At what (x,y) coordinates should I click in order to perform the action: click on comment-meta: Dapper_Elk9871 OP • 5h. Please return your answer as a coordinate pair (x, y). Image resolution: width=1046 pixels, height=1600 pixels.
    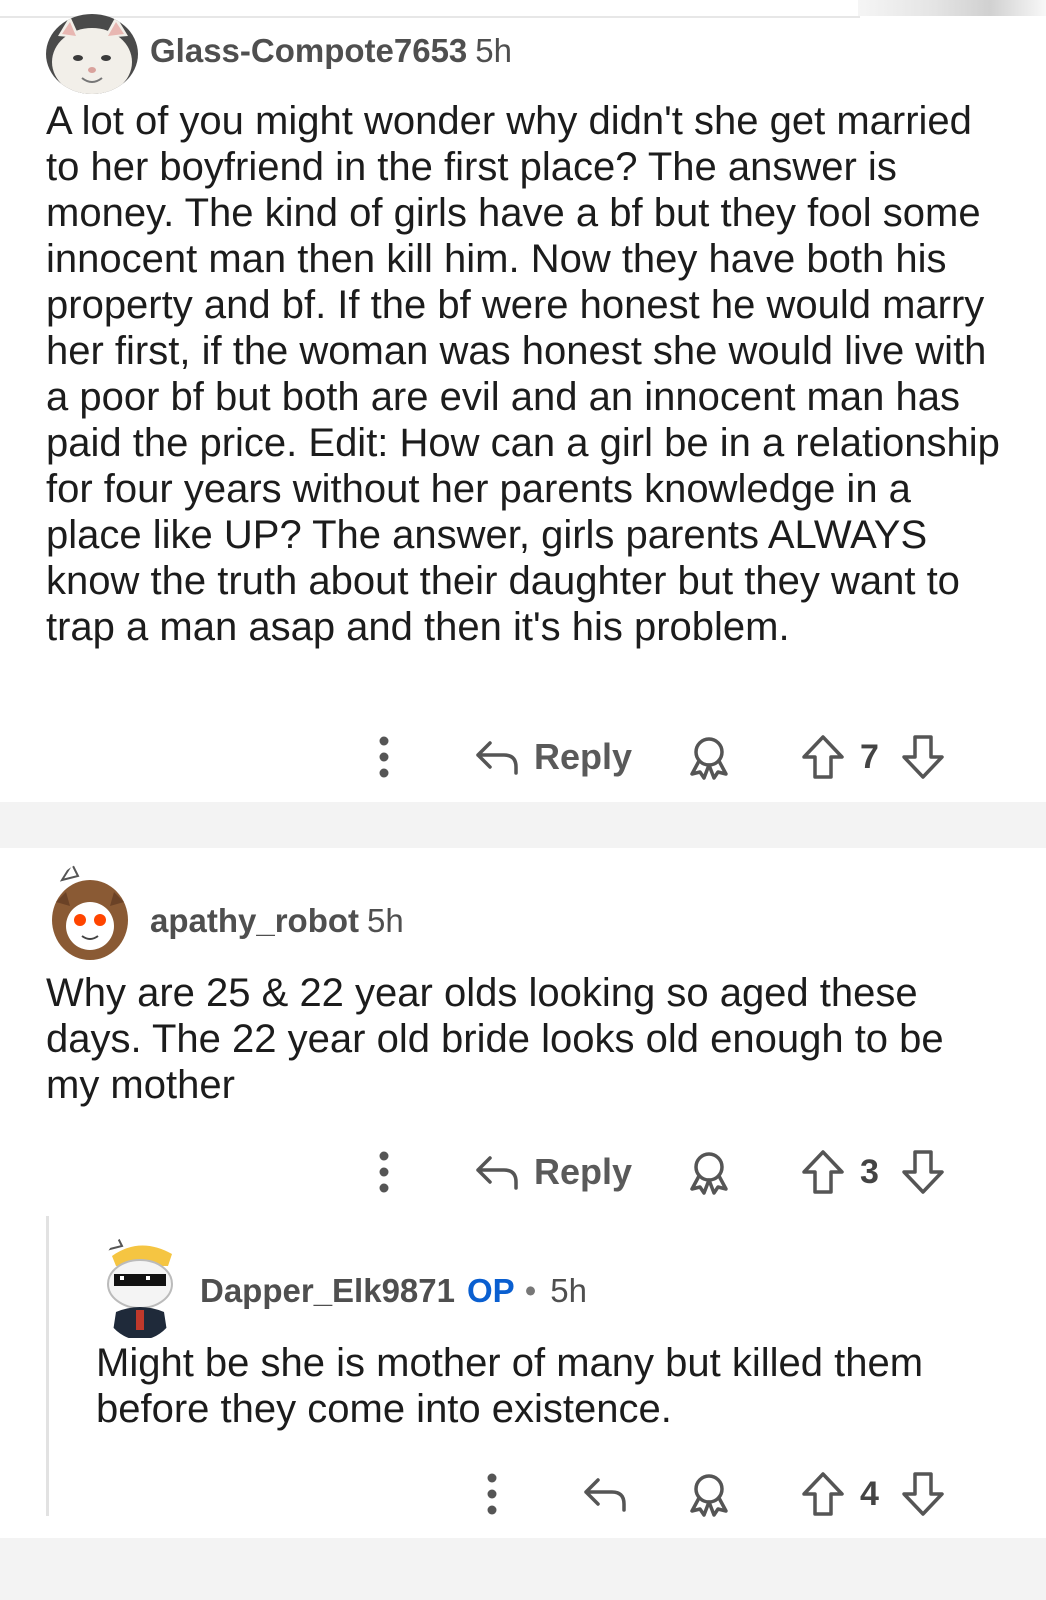
    Looking at the image, I should click on (393, 1291).